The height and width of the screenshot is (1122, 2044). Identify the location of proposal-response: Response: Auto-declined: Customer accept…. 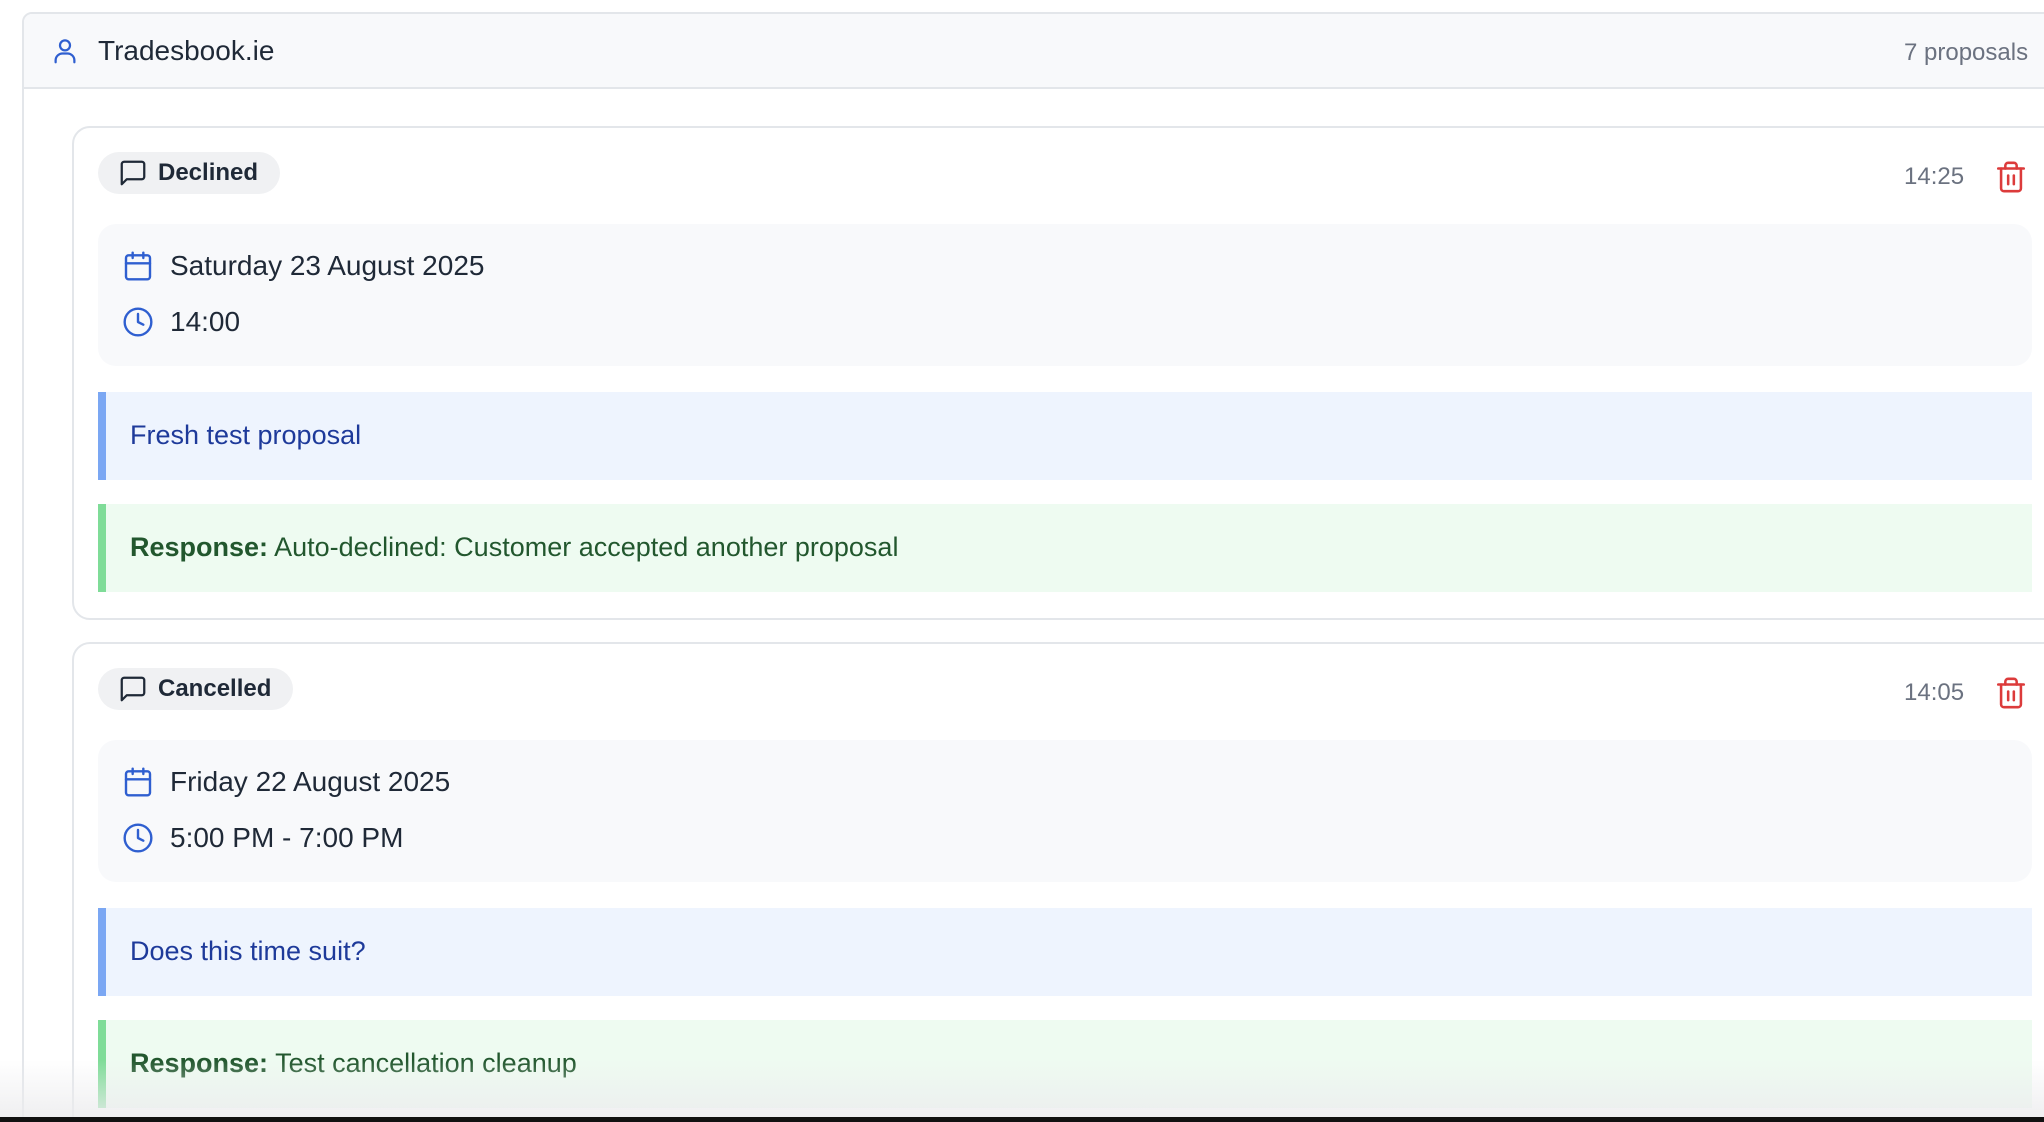
(1065, 548).